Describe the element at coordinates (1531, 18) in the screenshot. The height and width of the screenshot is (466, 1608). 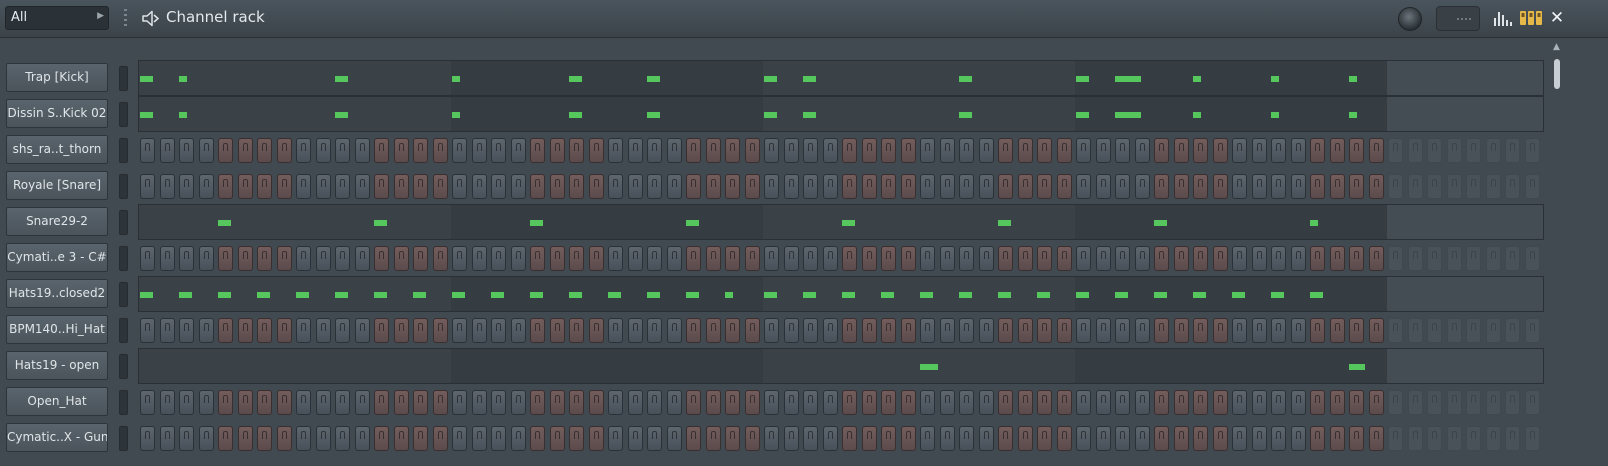
I see `step-sequencer-icon` at that location.